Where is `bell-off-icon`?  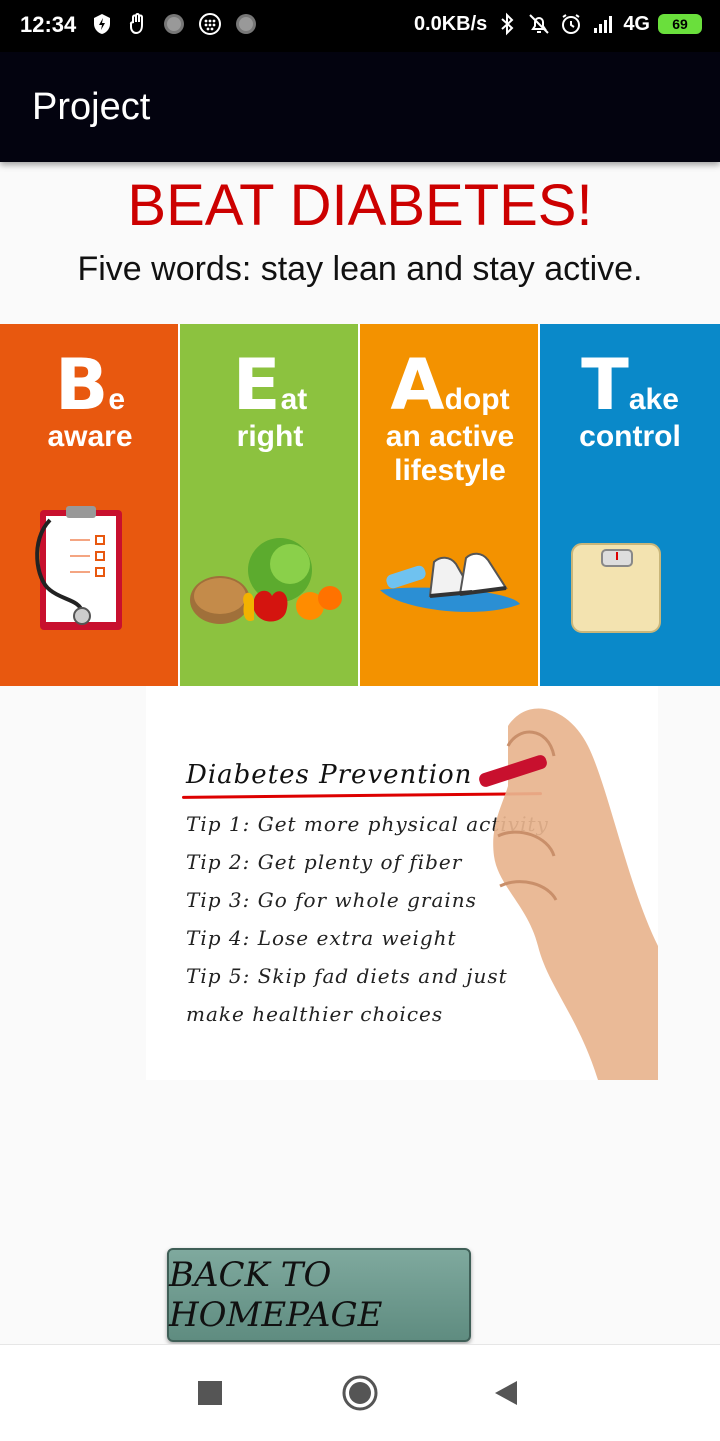 bell-off-icon is located at coordinates (539, 24).